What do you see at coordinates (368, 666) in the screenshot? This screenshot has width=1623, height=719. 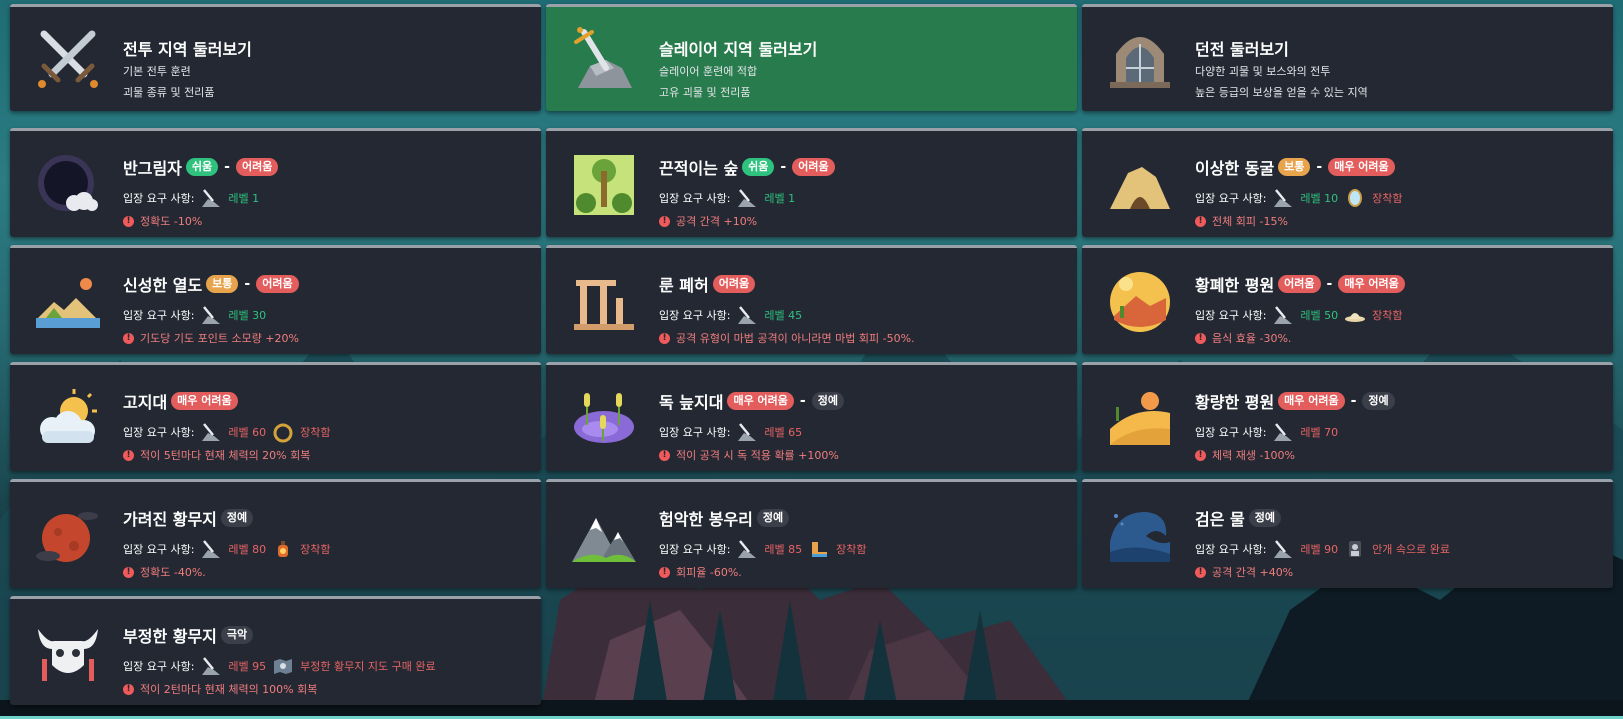 I see `equip-requirement: 부정한 황무지 지도 구매 완료` at bounding box center [368, 666].